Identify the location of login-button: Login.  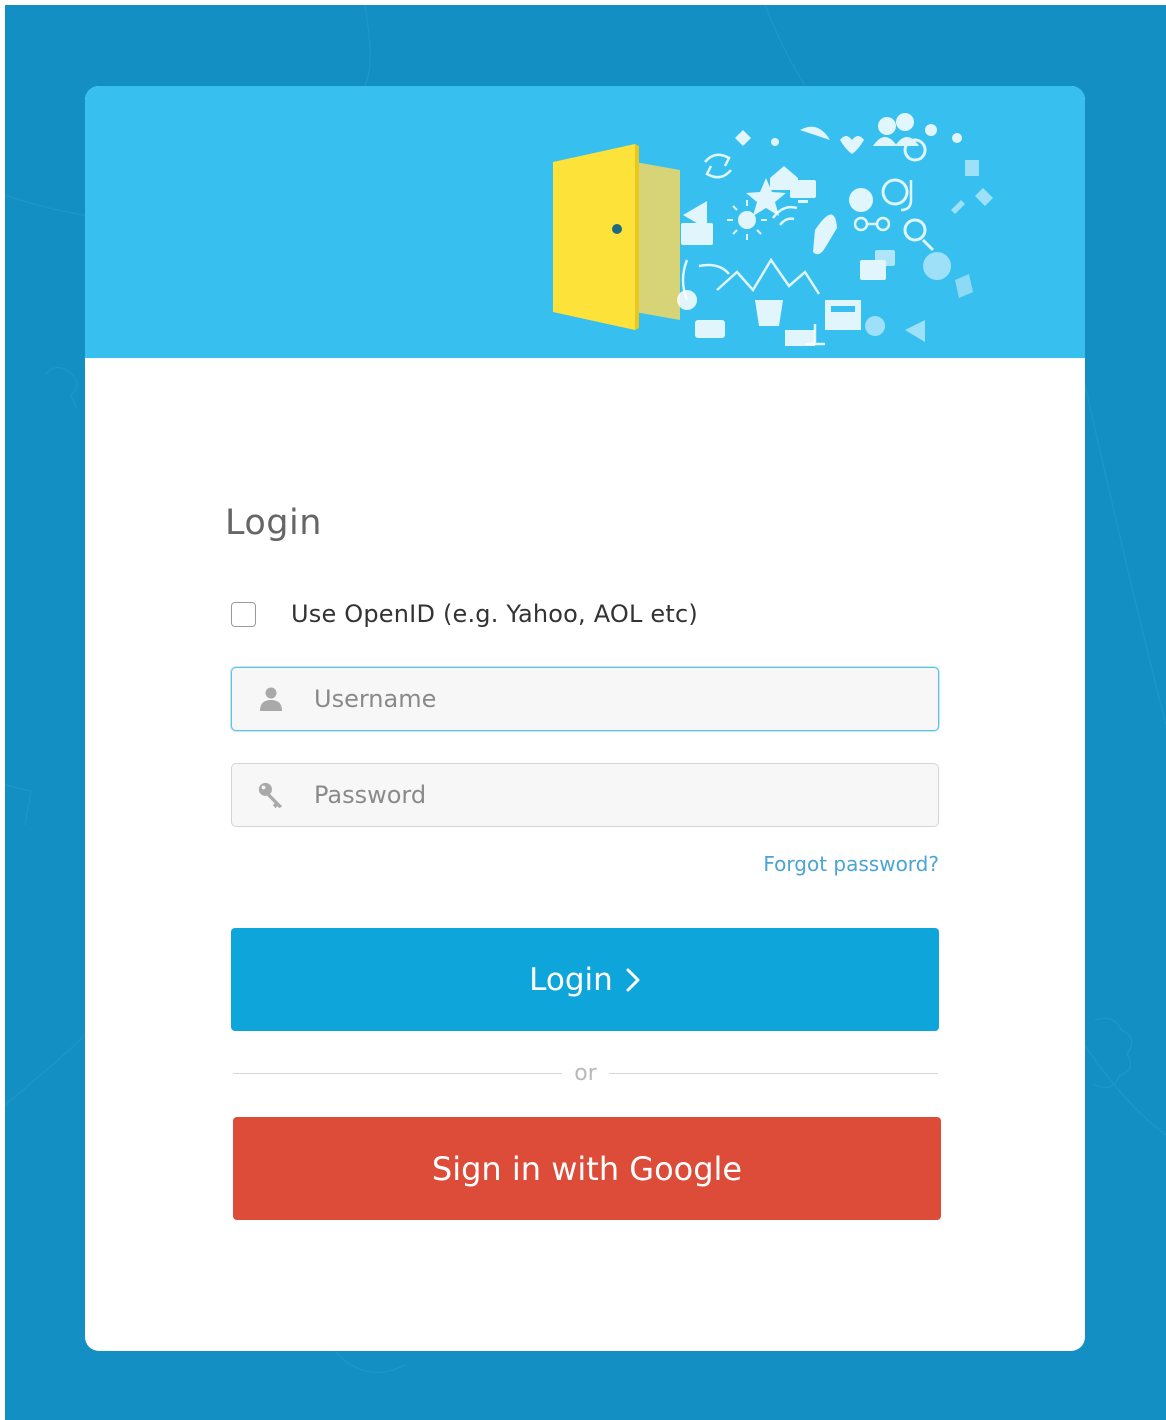
(585, 979).